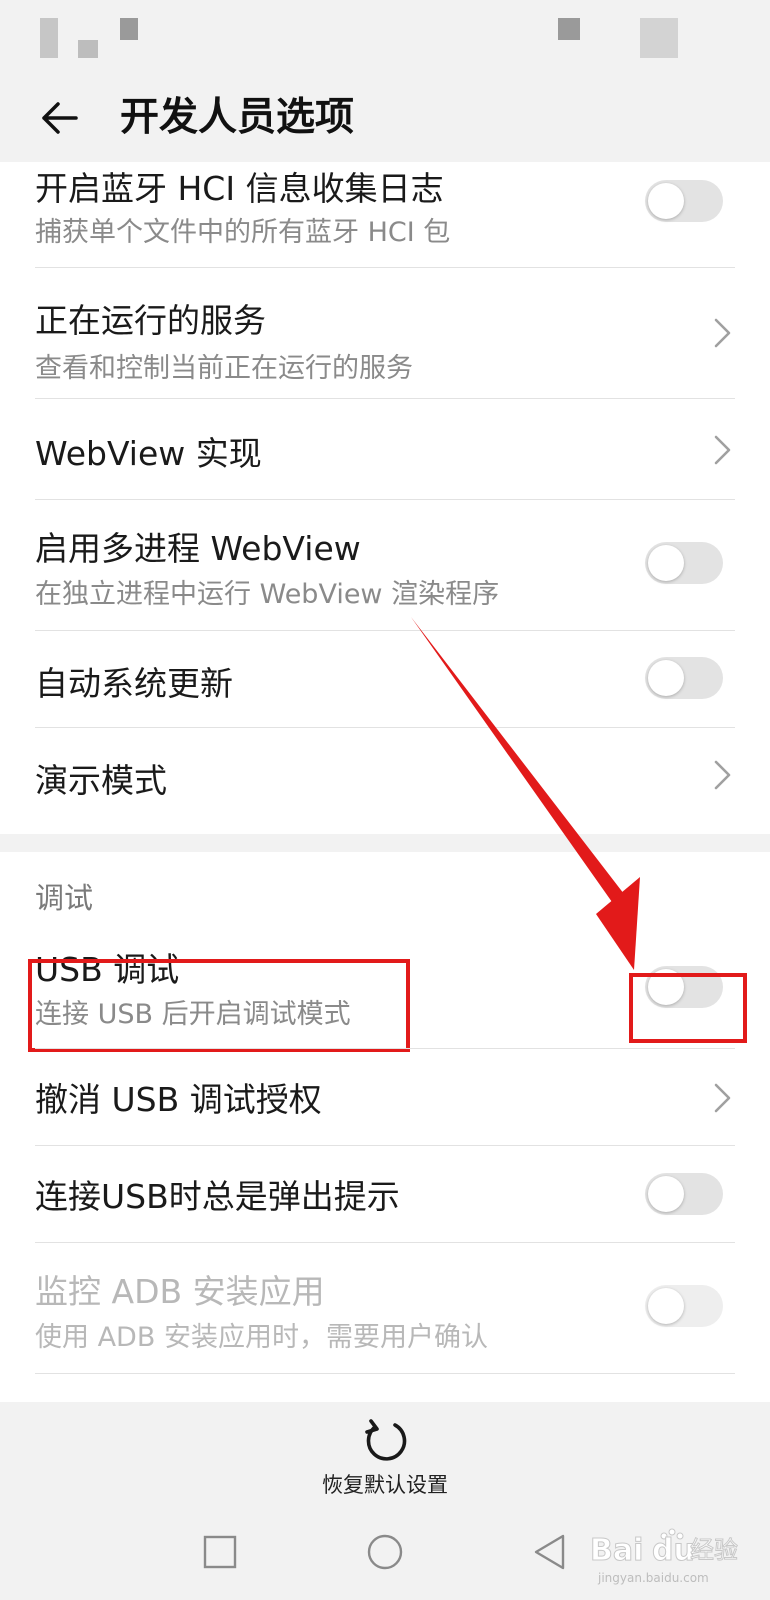  Describe the element at coordinates (64, 898) in the screenshot. I see `section-header-debug: 调试` at that location.